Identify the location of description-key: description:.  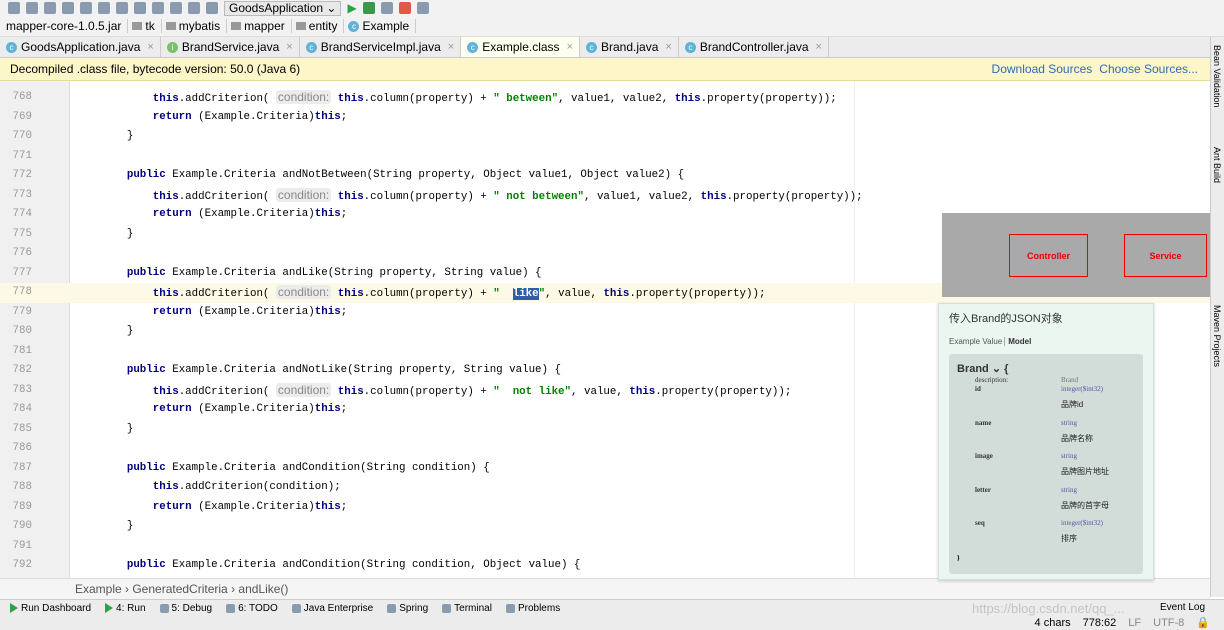
(992, 380).